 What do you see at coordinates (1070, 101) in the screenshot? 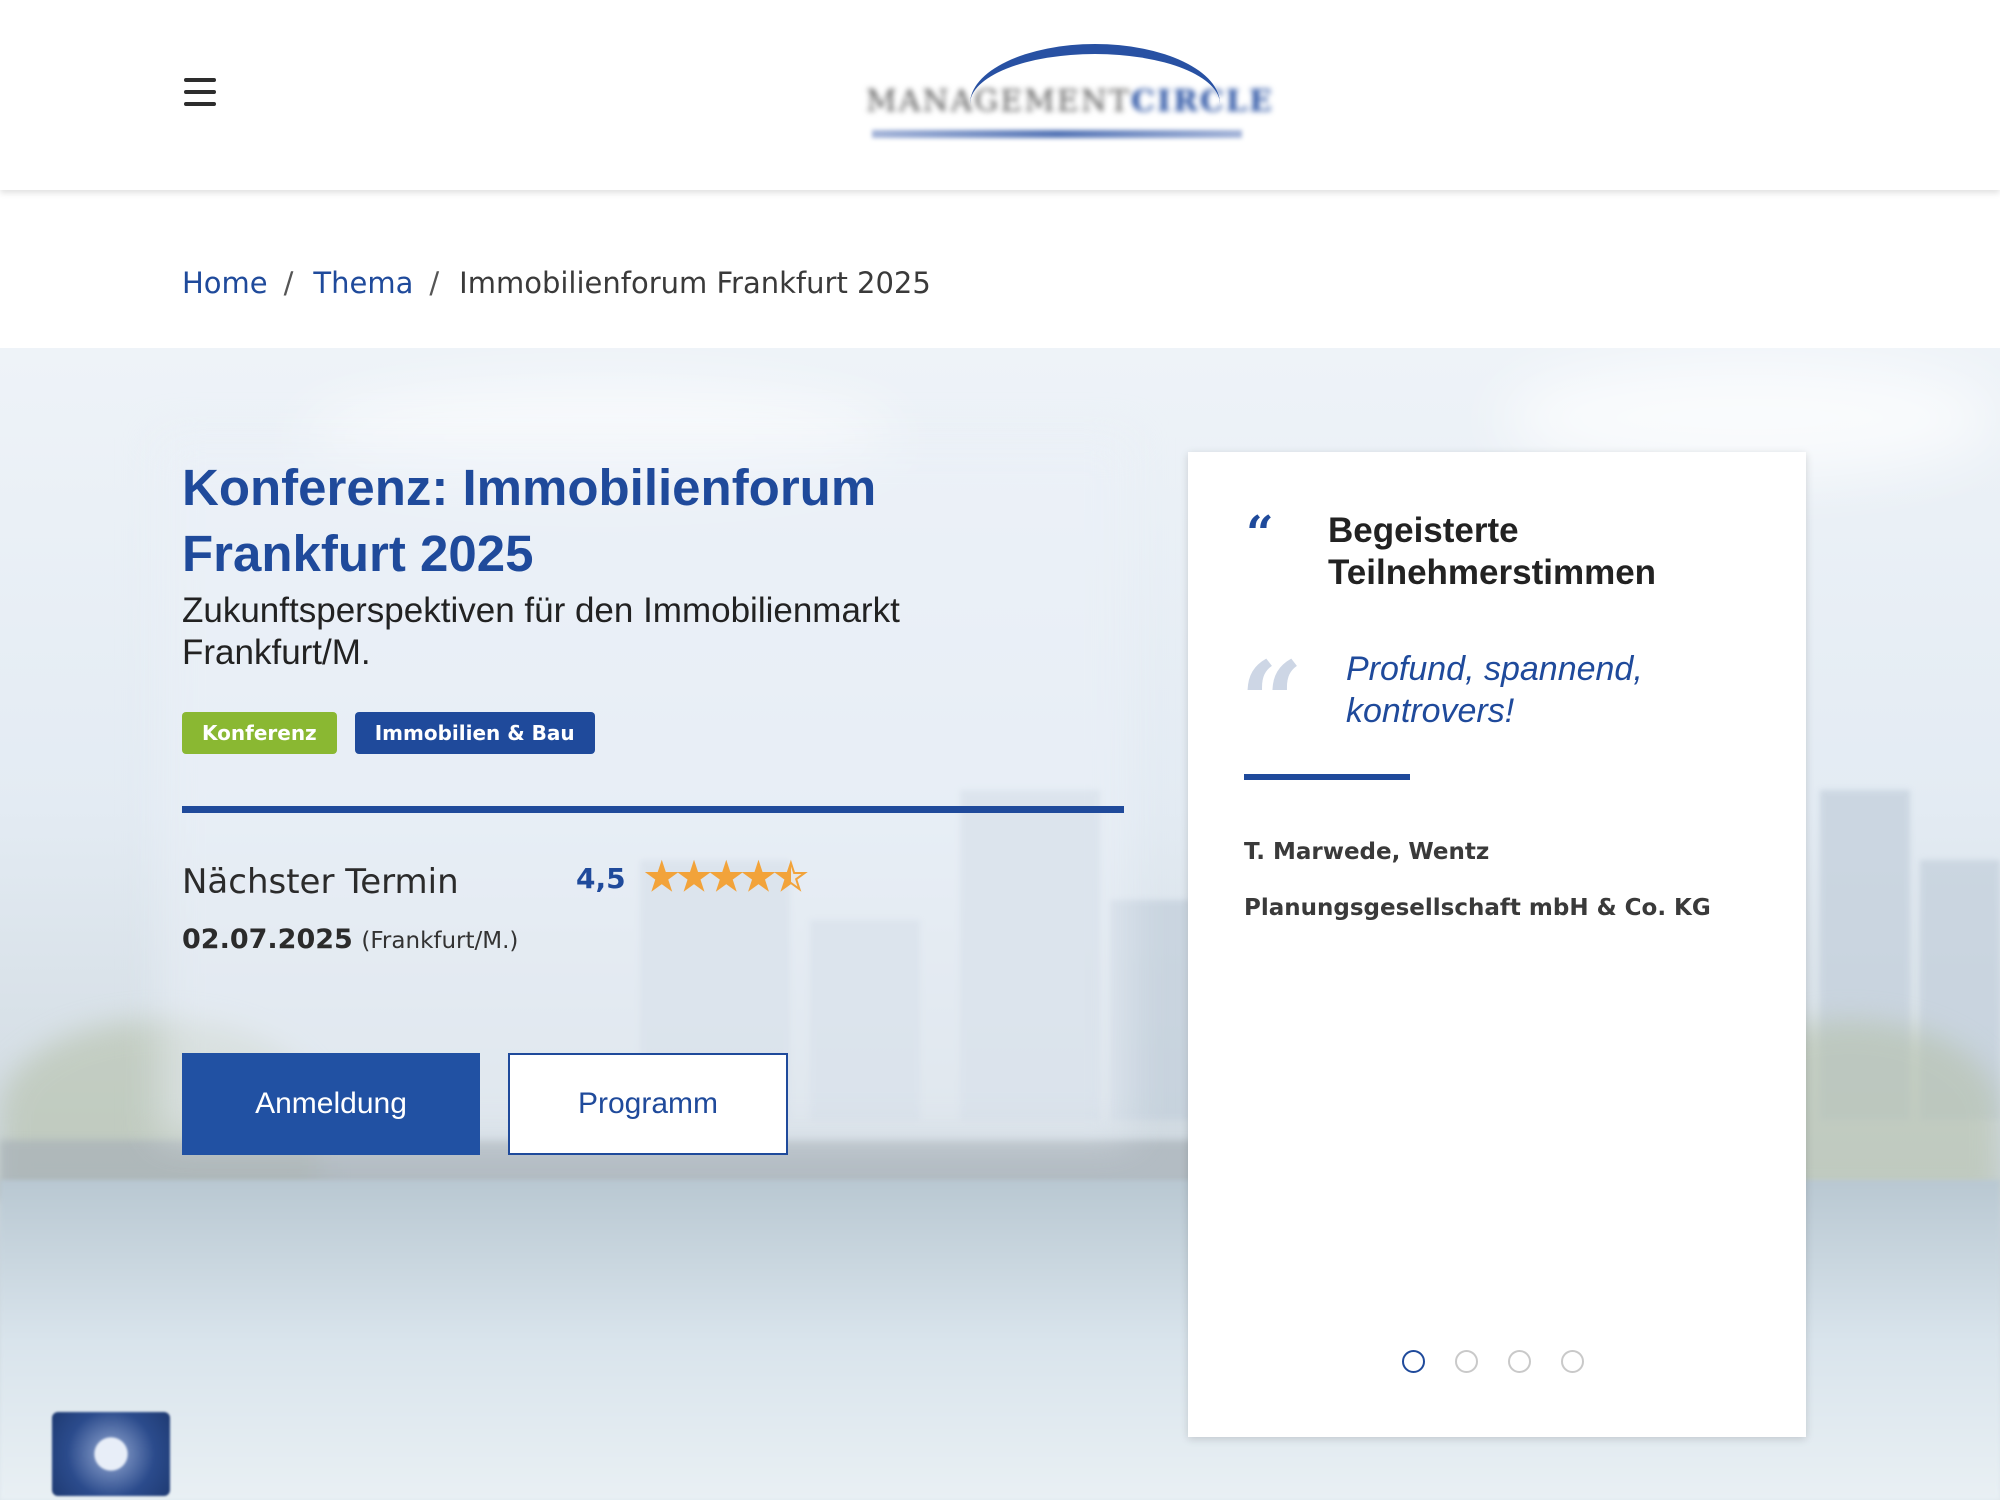
I see `logo-wordmark: MANAGEMENTCIRCLE` at bounding box center [1070, 101].